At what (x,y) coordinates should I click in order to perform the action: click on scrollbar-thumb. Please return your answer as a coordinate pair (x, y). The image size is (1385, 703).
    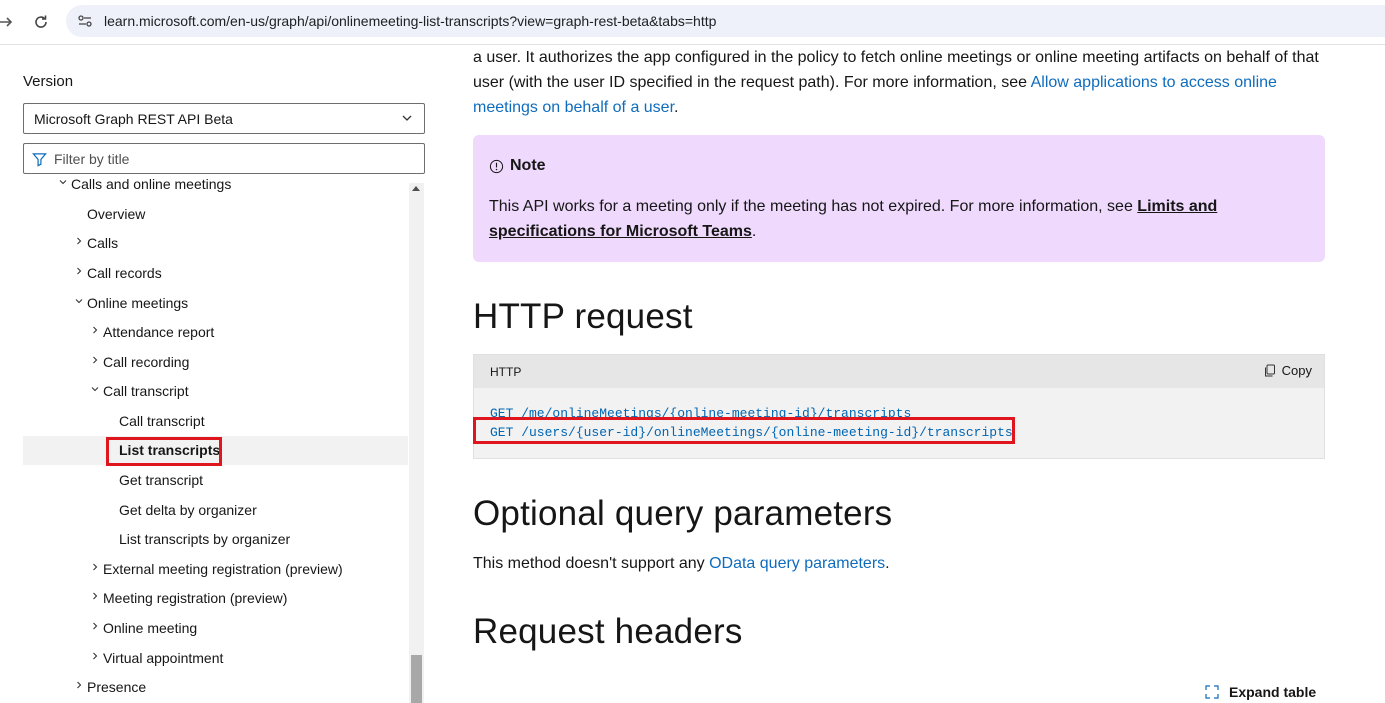
    Looking at the image, I should click on (416, 679).